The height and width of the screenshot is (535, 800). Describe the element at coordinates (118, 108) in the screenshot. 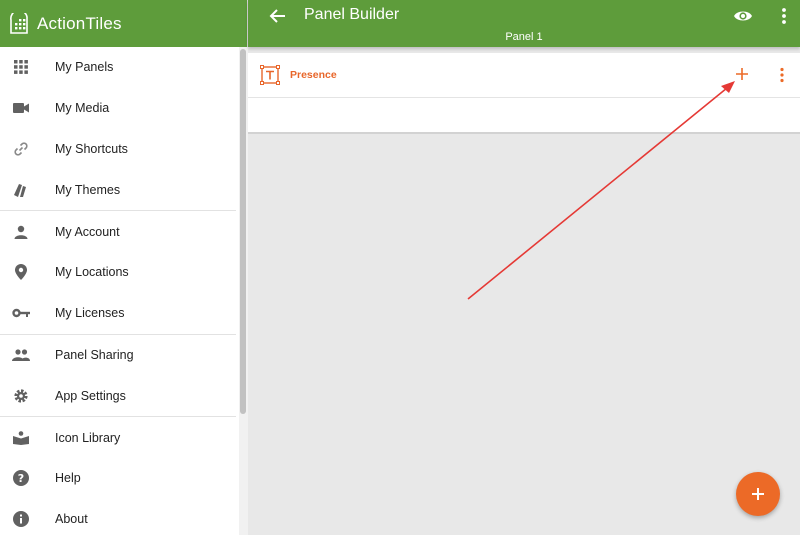

I see `sidebar-item-my-media: My Media` at that location.